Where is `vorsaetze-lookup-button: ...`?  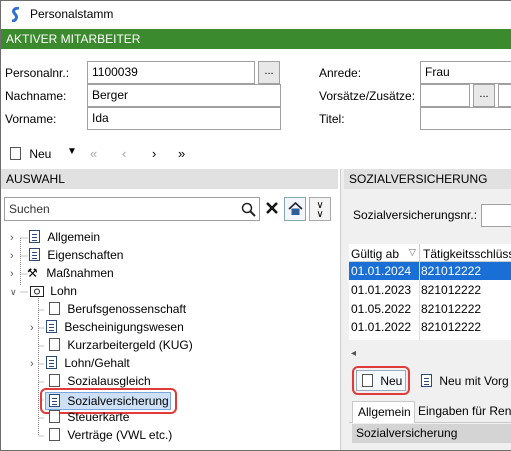 vorsaetze-lookup-button: ... is located at coordinates (484, 95).